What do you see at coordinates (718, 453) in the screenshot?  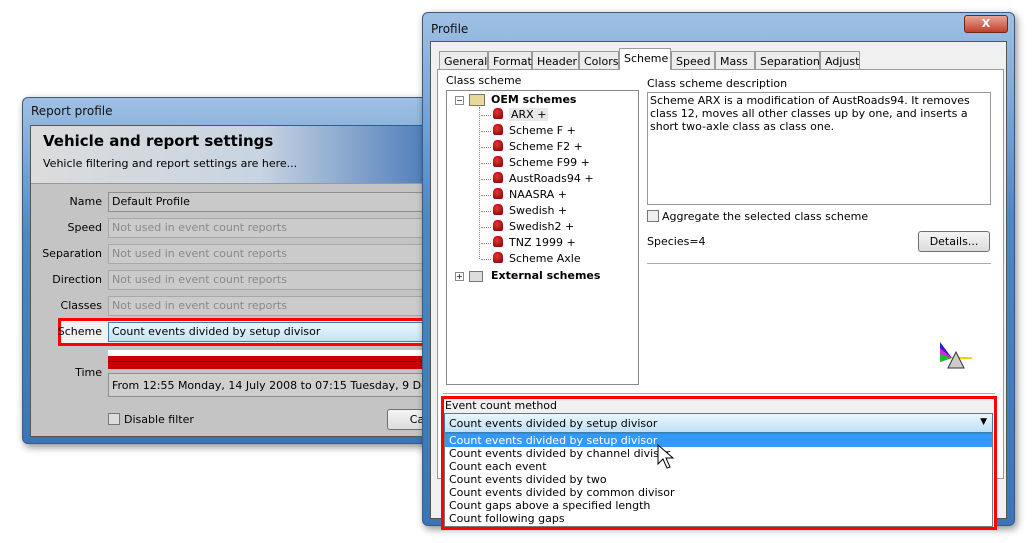 I see `dropdown-option: Count events divided by channel divisor` at bounding box center [718, 453].